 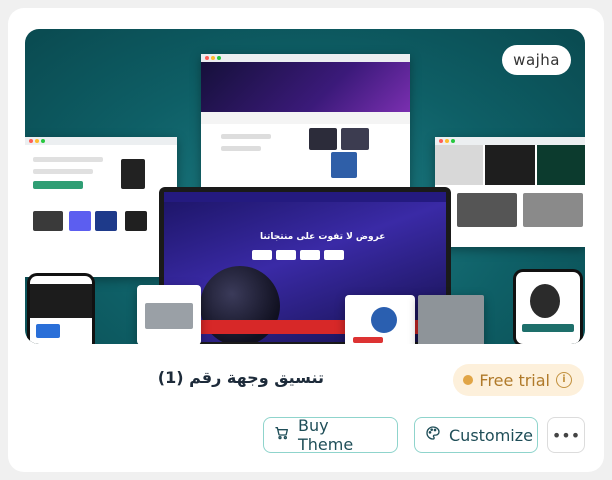 I want to click on preview-earbuds-photo, so click(x=451, y=319).